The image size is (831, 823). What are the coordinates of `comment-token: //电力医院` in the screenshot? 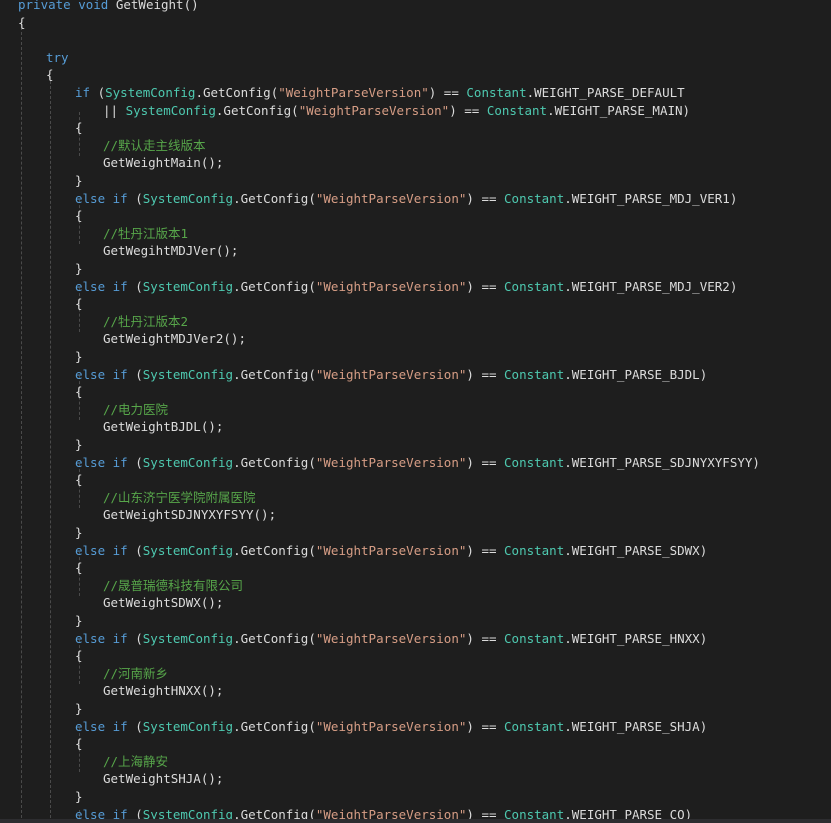 It's located at (136, 409).